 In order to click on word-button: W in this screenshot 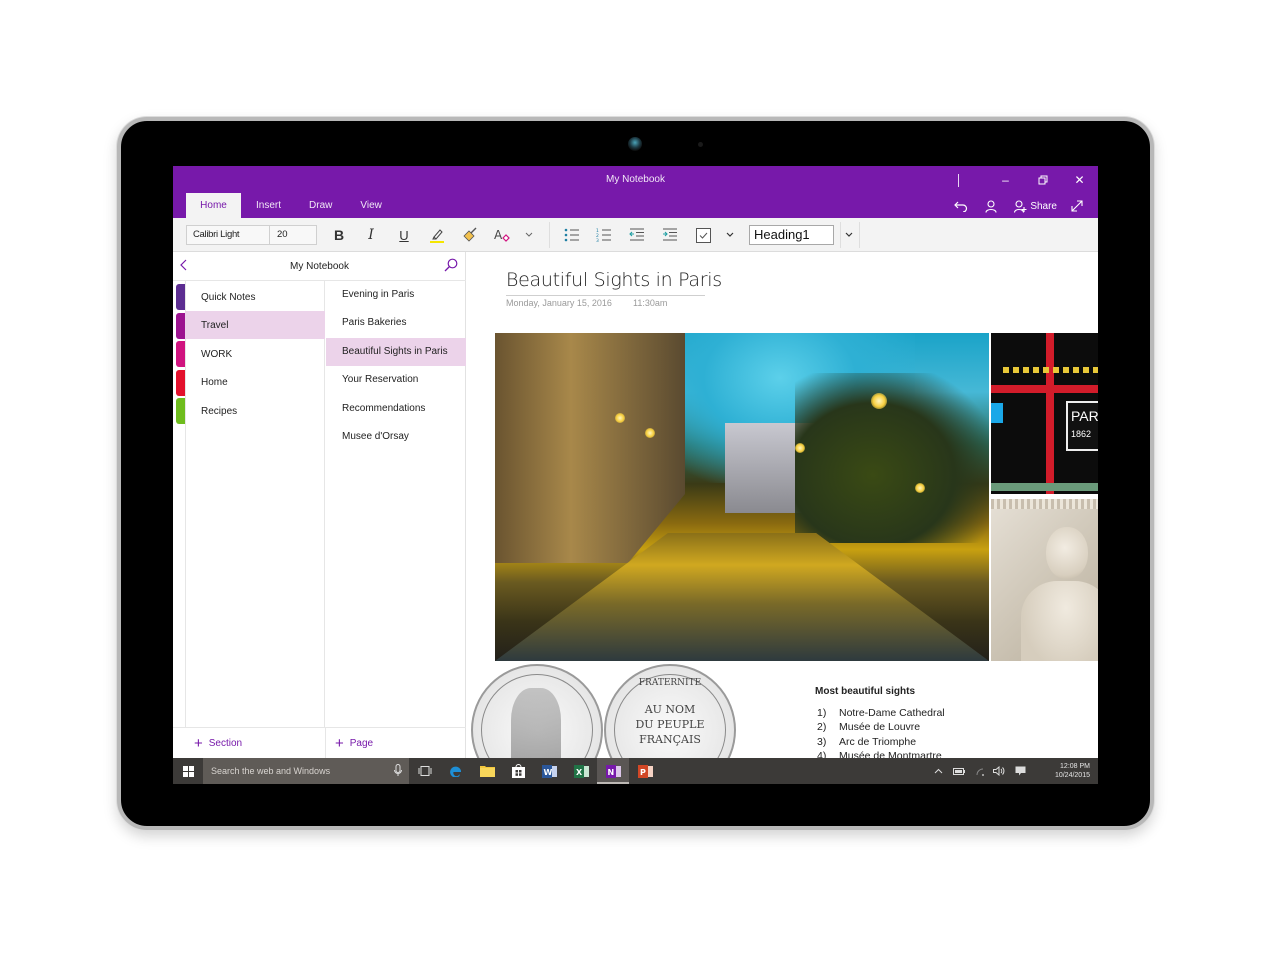, I will do `click(549, 771)`.